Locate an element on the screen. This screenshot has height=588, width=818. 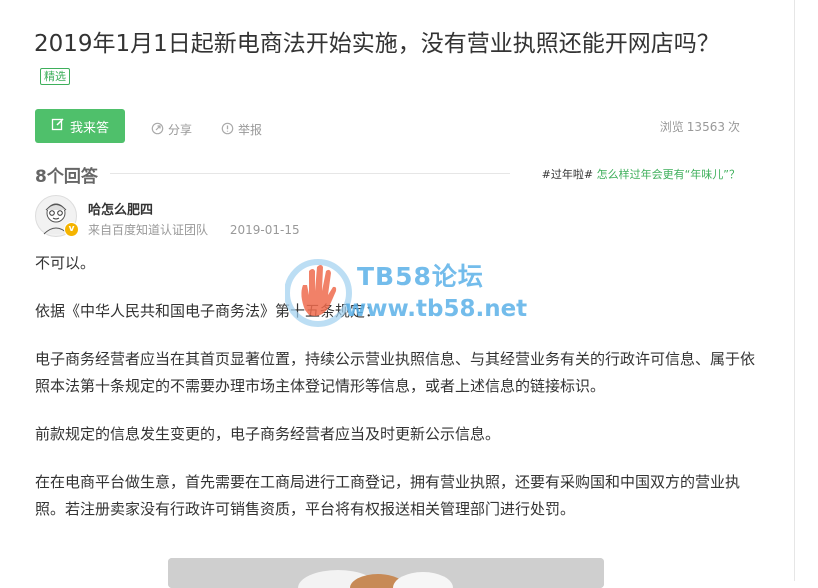
image-preview is located at coordinates (386, 573).